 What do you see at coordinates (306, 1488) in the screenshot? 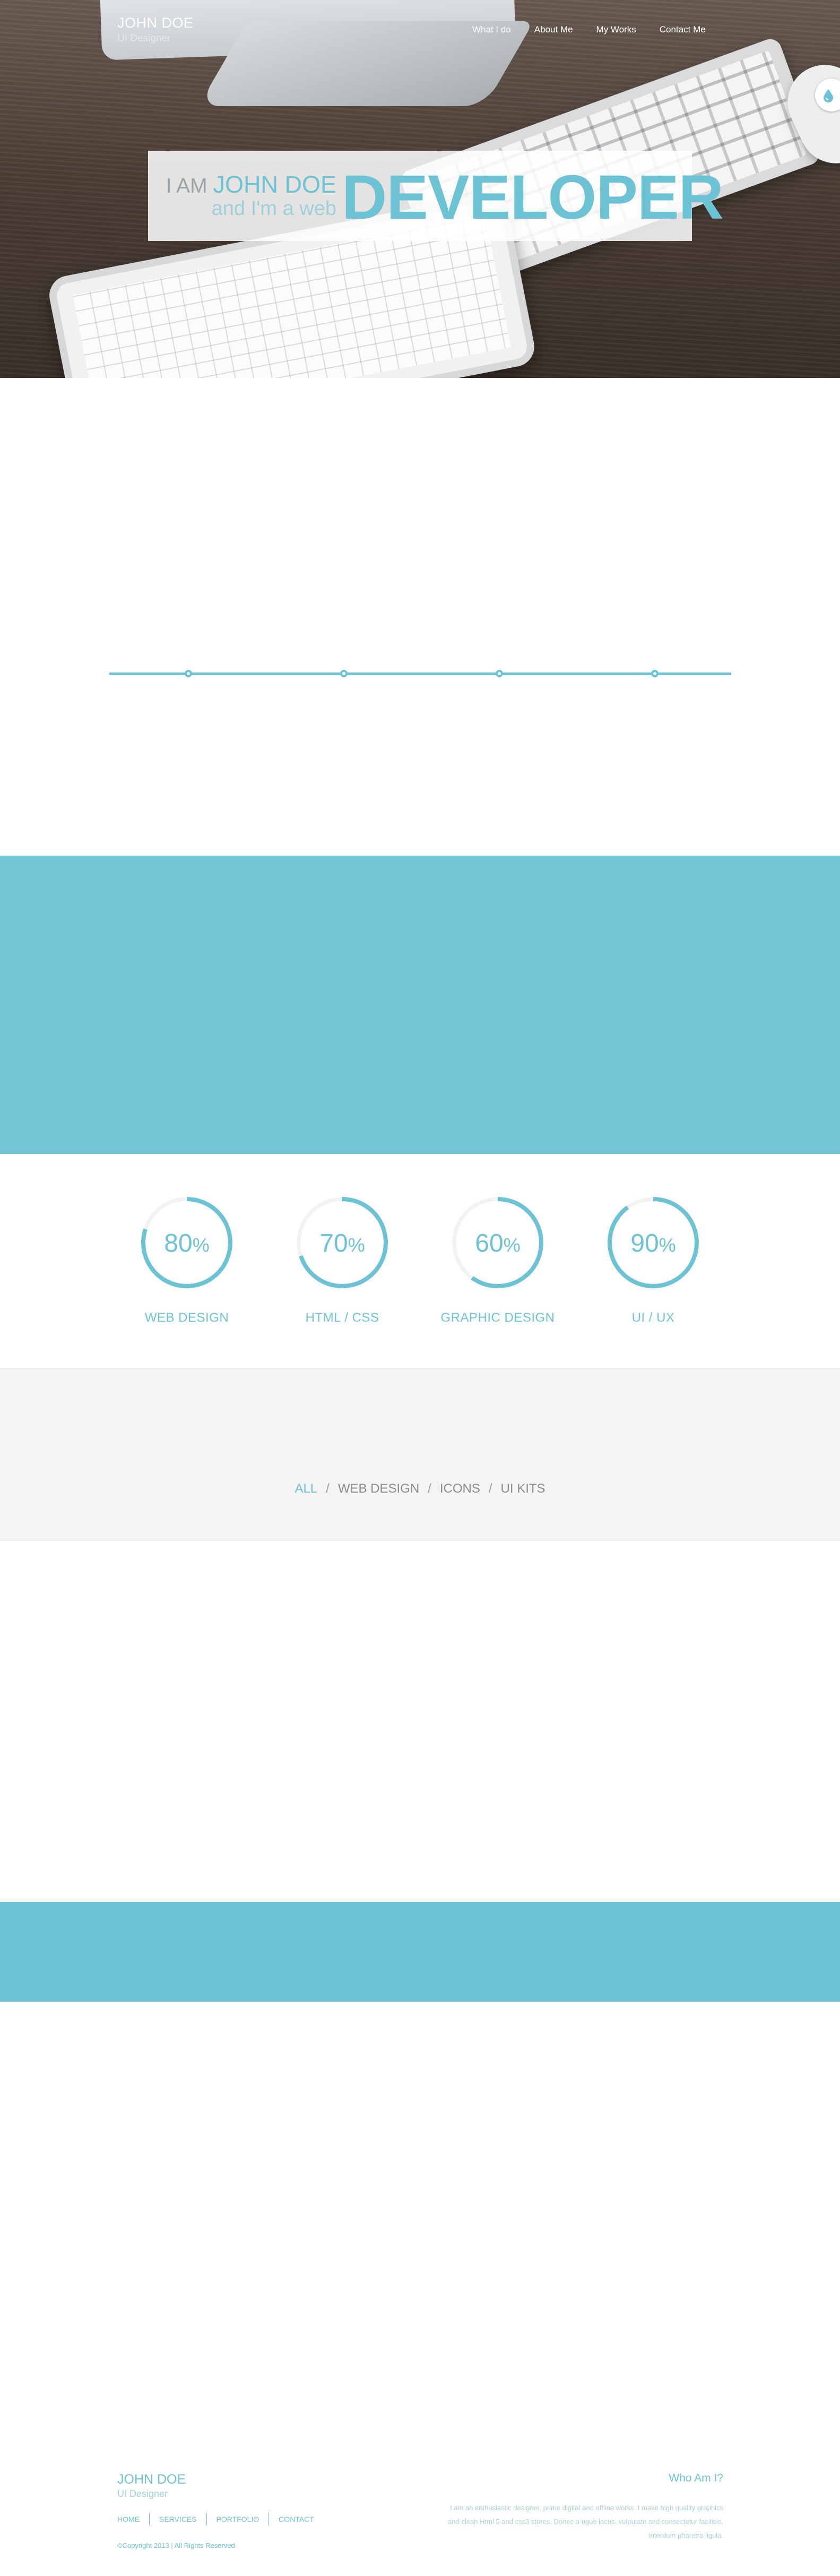
I see `filter-all: ALL` at bounding box center [306, 1488].